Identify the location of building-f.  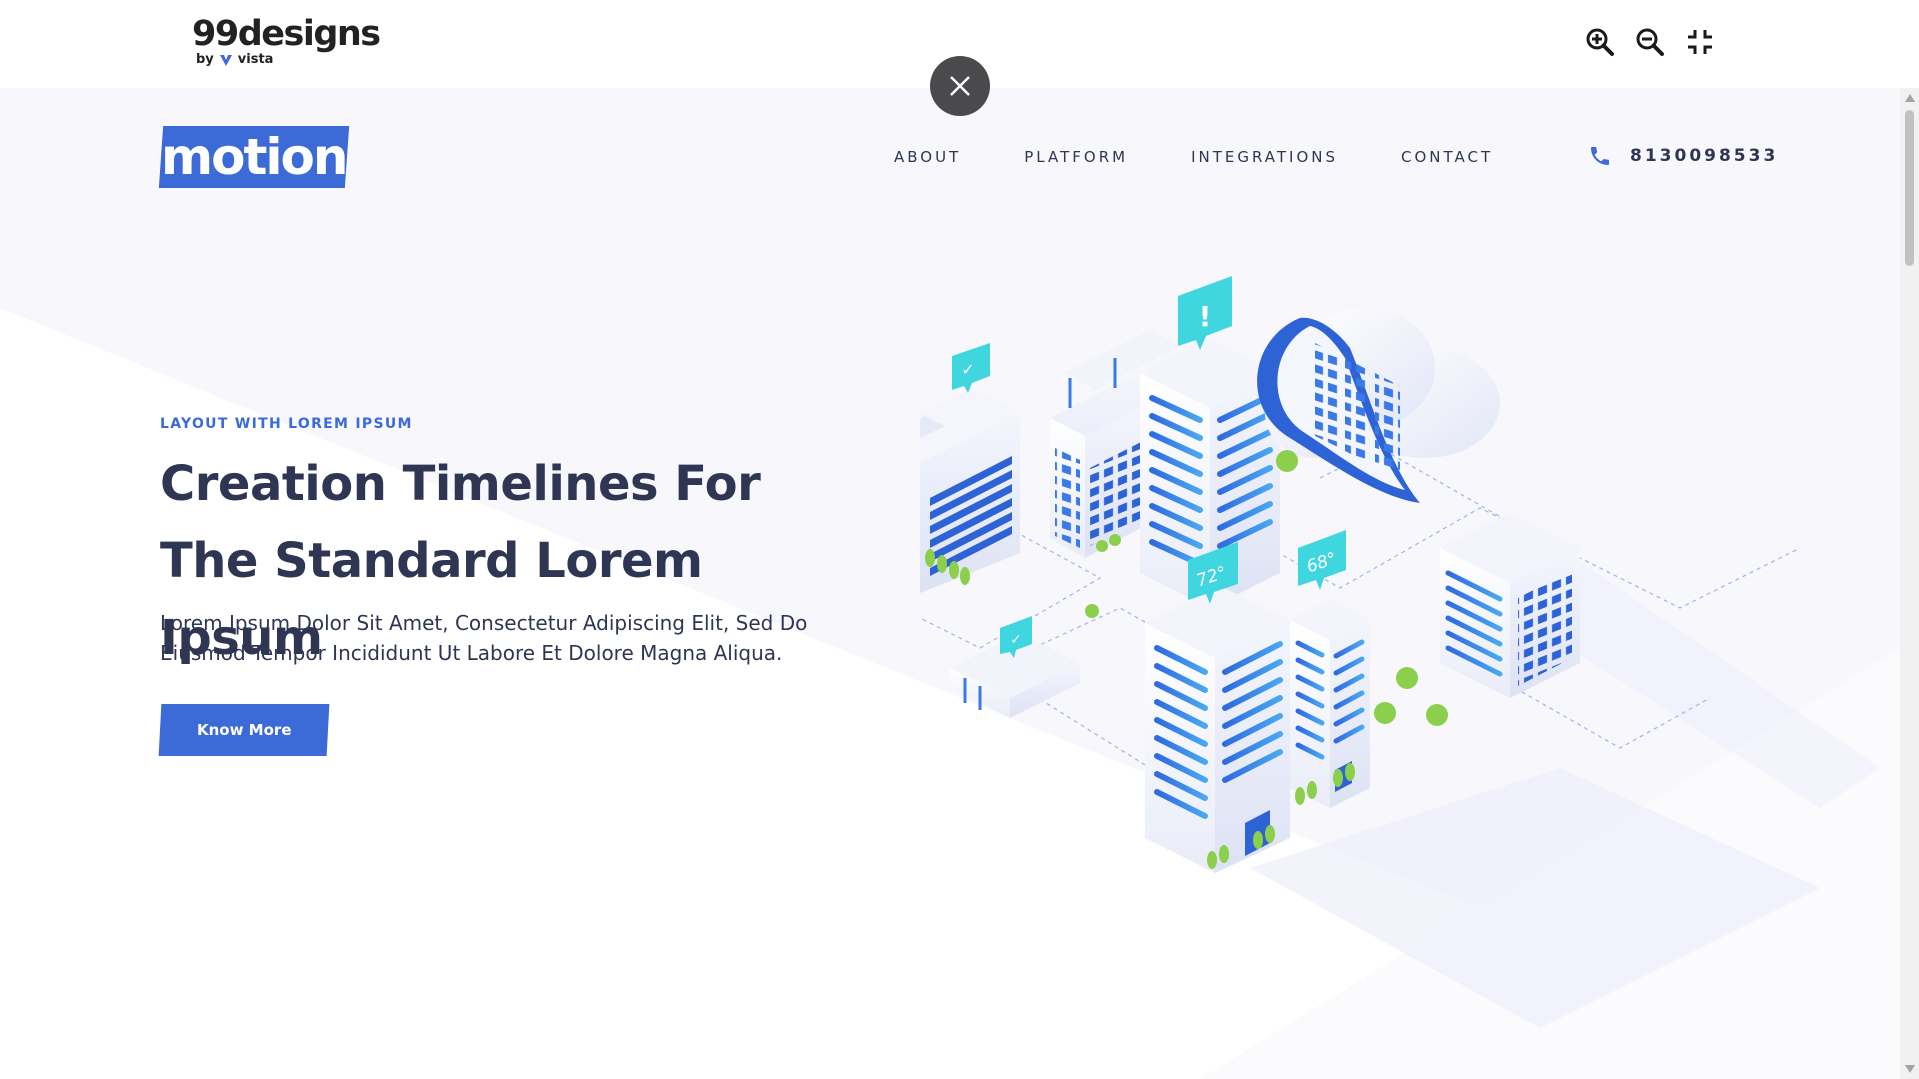
(1510, 605).